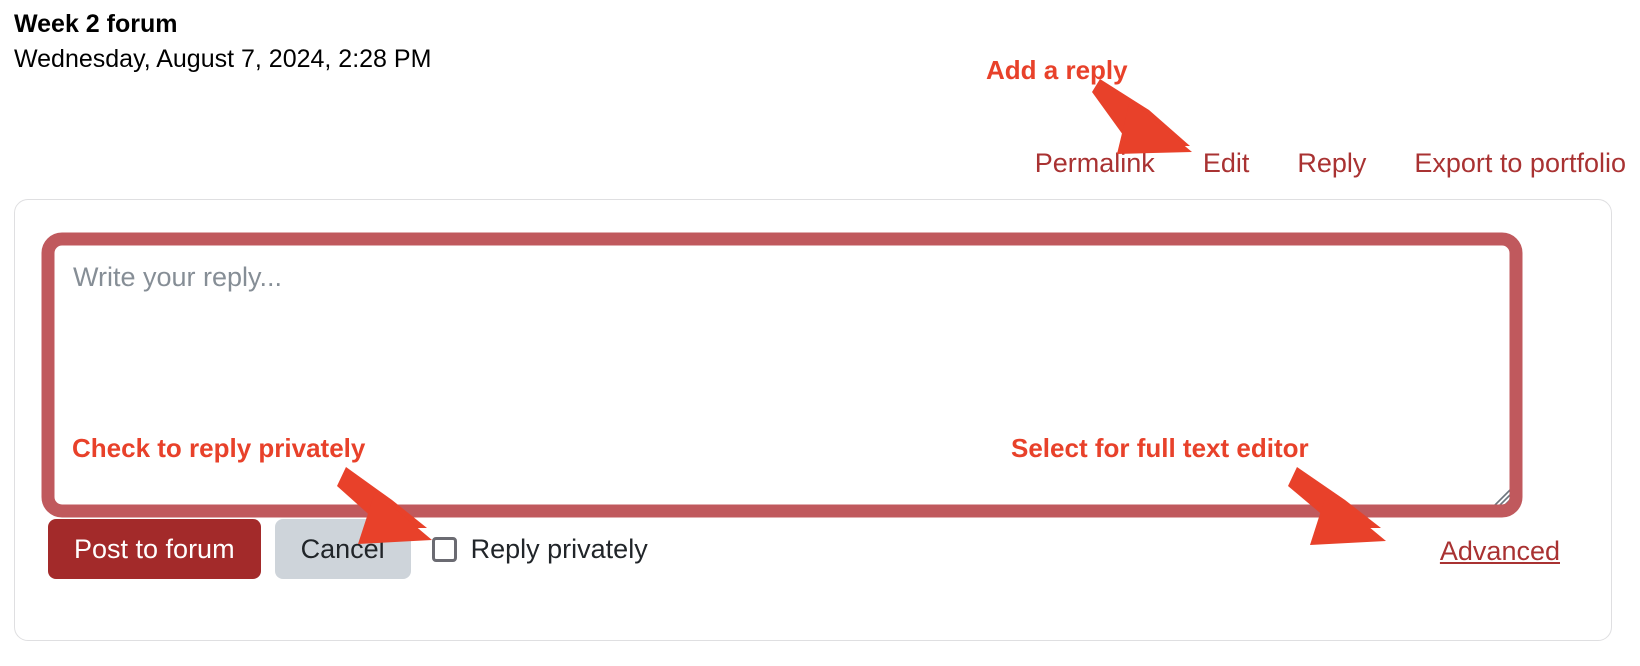 This screenshot has height=666, width=1640. I want to click on reply-link: Reply, so click(1331, 163).